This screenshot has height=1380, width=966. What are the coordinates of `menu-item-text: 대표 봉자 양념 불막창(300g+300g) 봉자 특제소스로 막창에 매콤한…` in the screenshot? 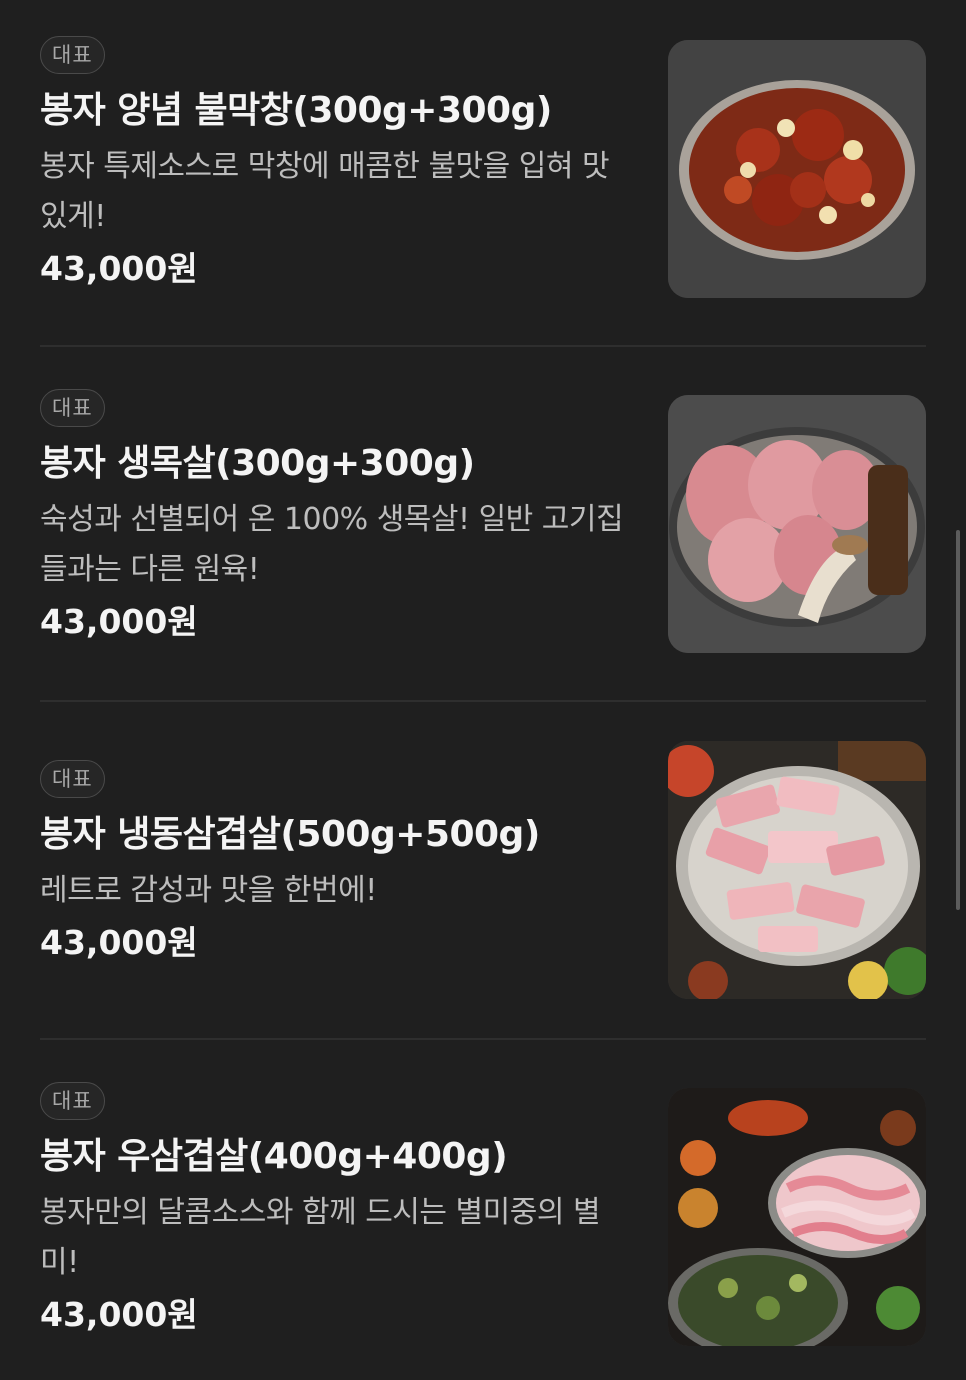 It's located at (340, 163).